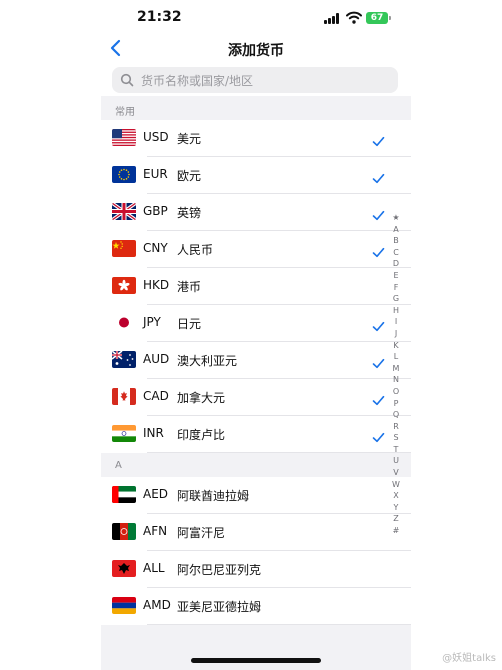 The image size is (502, 670). What do you see at coordinates (256, 175) in the screenshot?
I see `currency-row-eur: EUR 欧元` at bounding box center [256, 175].